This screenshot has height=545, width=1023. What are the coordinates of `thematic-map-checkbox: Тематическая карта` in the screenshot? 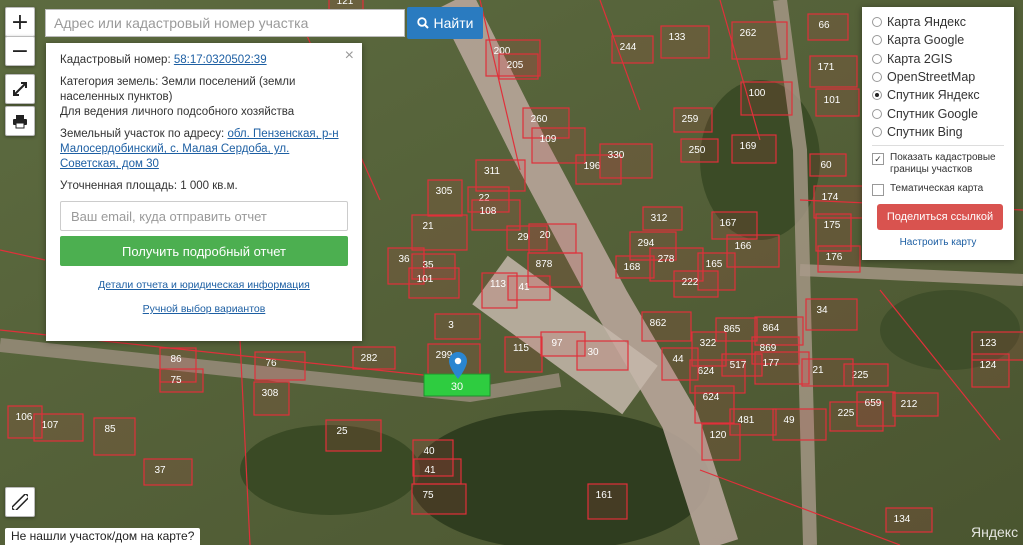 It's located at (938, 190).